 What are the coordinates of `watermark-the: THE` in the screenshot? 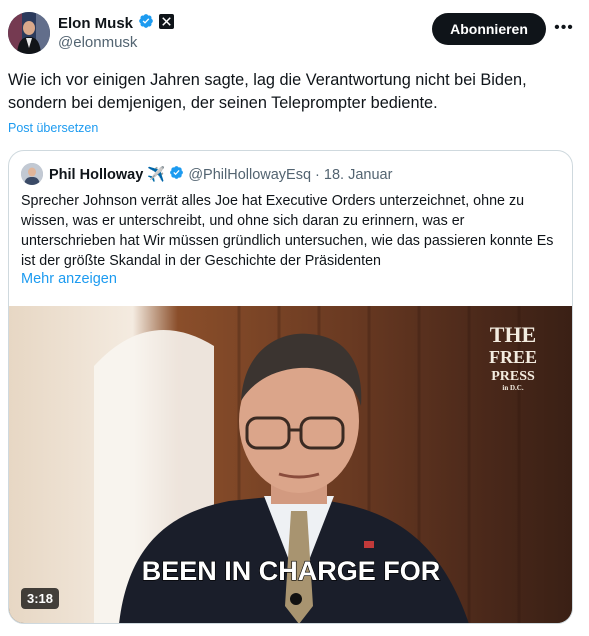 It's located at (513, 334).